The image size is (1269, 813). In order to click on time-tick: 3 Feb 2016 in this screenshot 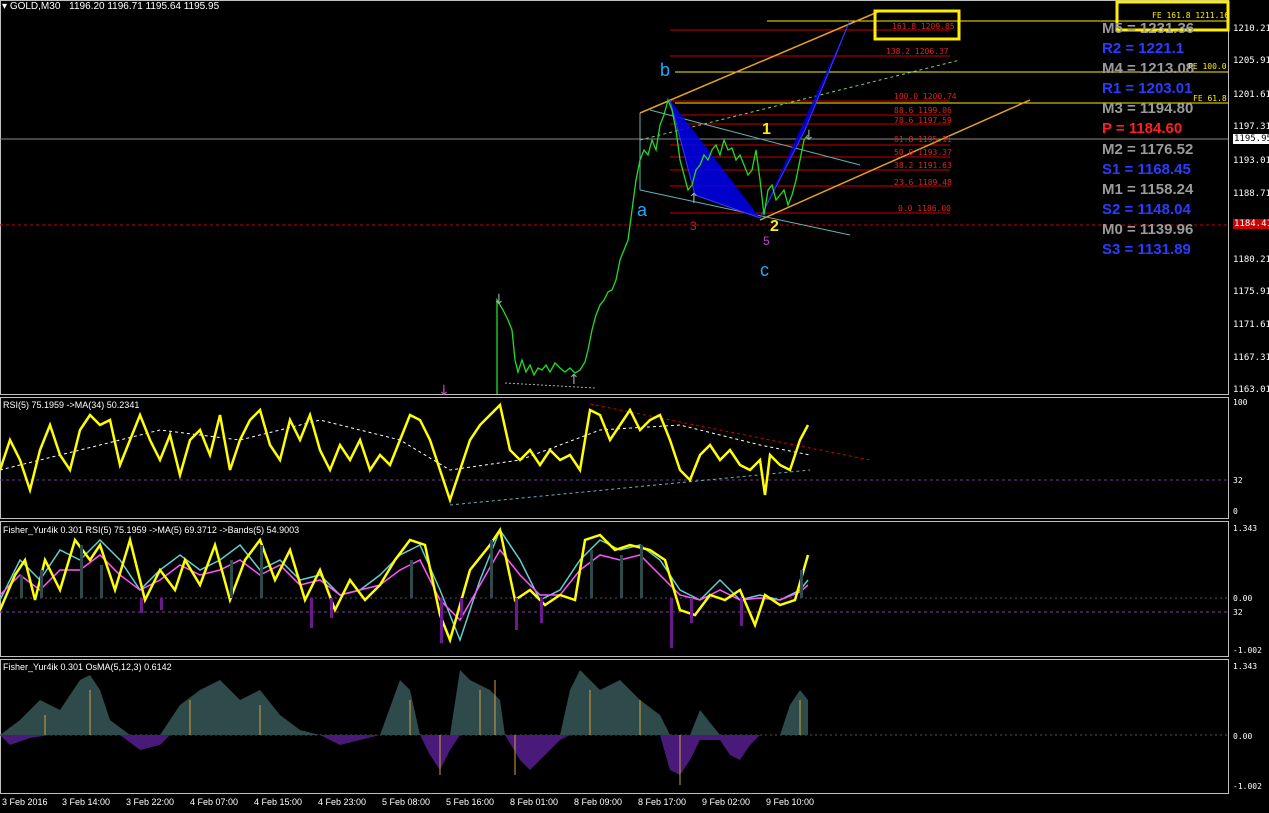, I will do `click(25, 802)`.